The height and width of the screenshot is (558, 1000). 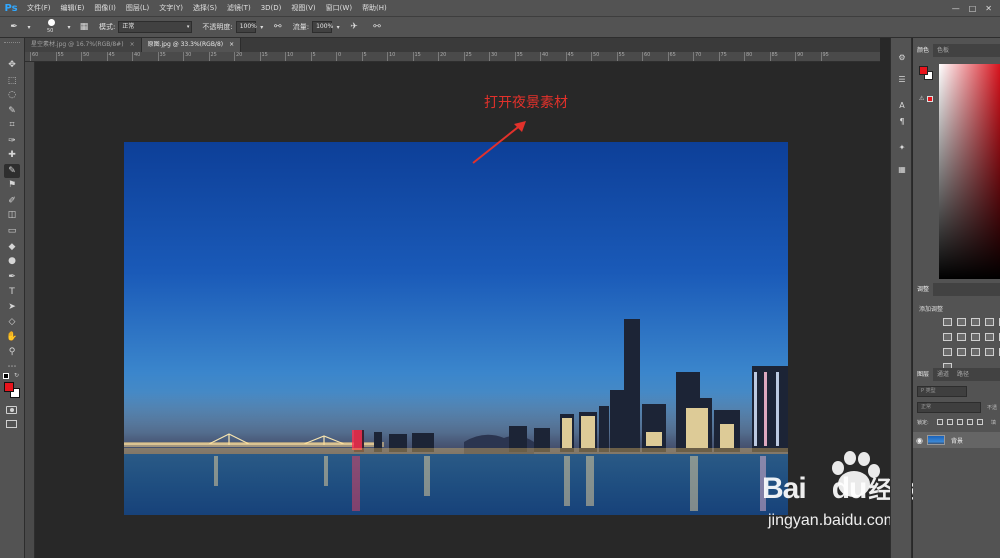 What do you see at coordinates (923, 70) in the screenshot?
I see `panel-foreground-swatch` at bounding box center [923, 70].